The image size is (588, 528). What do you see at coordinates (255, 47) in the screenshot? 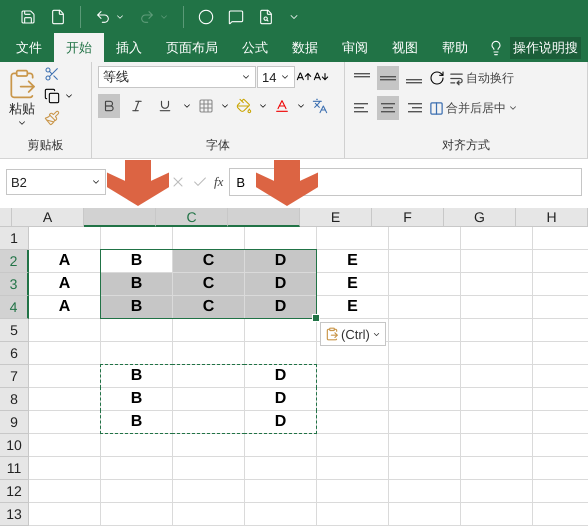
I see `ribbon-tab: 公式` at bounding box center [255, 47].